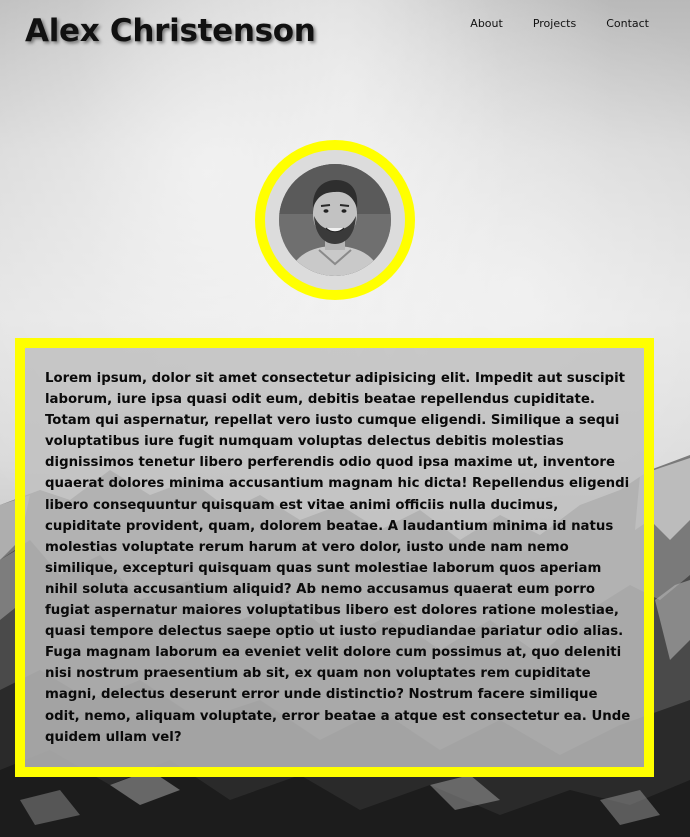 This screenshot has width=690, height=837. I want to click on profile-avatar-ring, so click(335, 220).